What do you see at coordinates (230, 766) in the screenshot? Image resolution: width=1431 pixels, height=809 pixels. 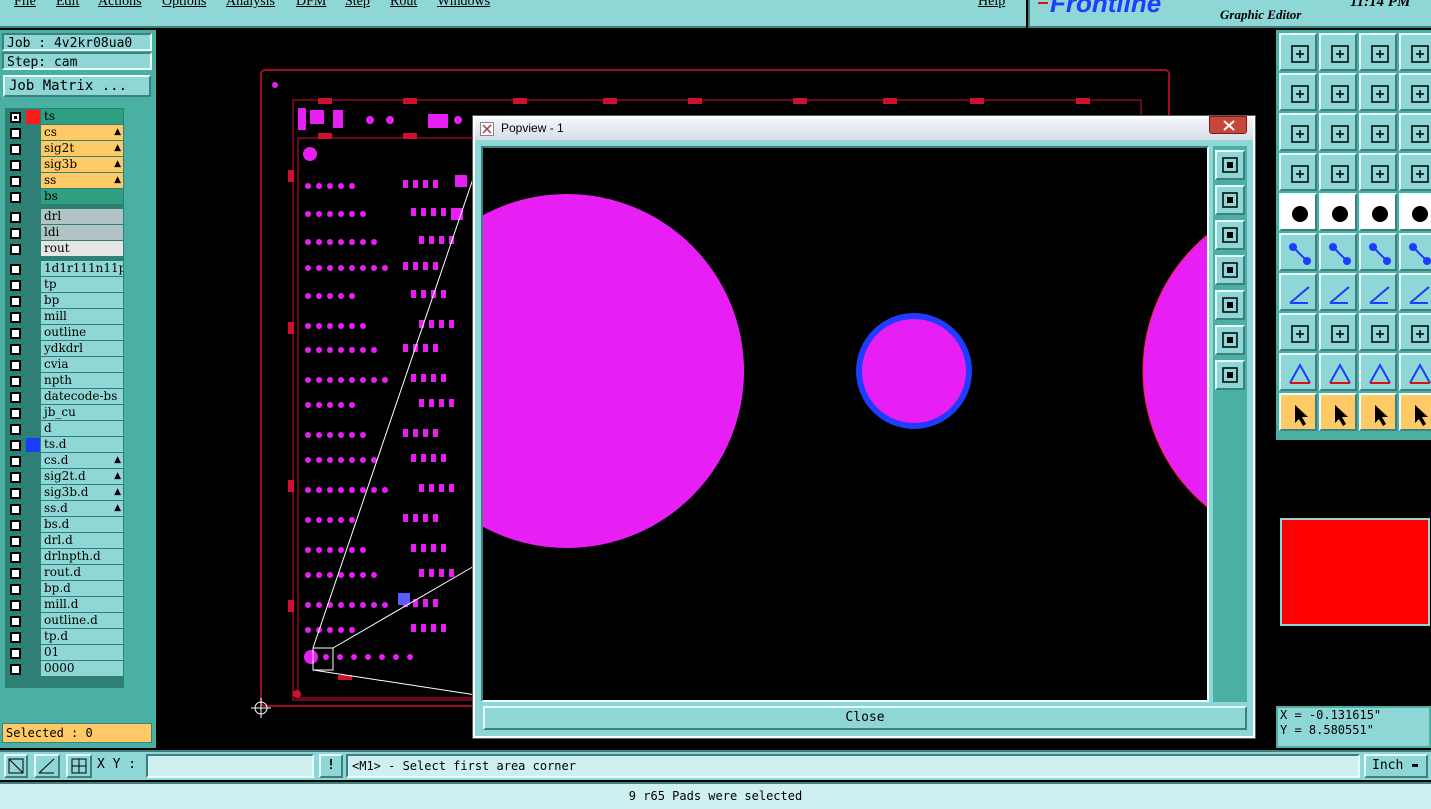 I see `xy-input` at bounding box center [230, 766].